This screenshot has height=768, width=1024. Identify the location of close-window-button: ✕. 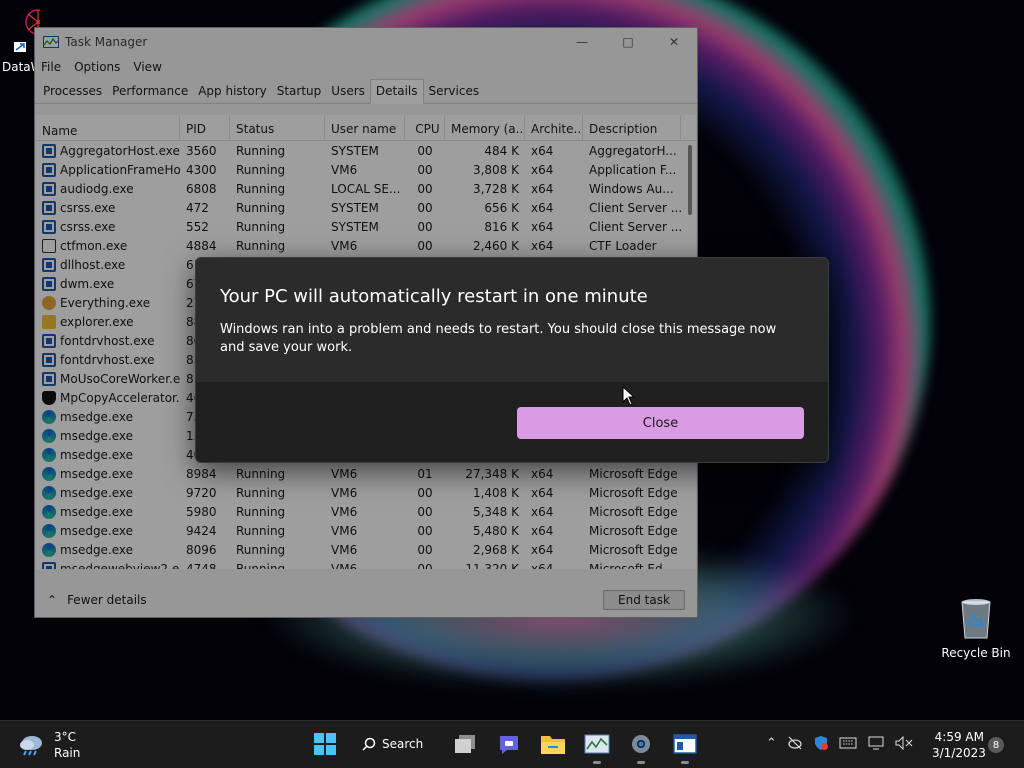
(674, 42).